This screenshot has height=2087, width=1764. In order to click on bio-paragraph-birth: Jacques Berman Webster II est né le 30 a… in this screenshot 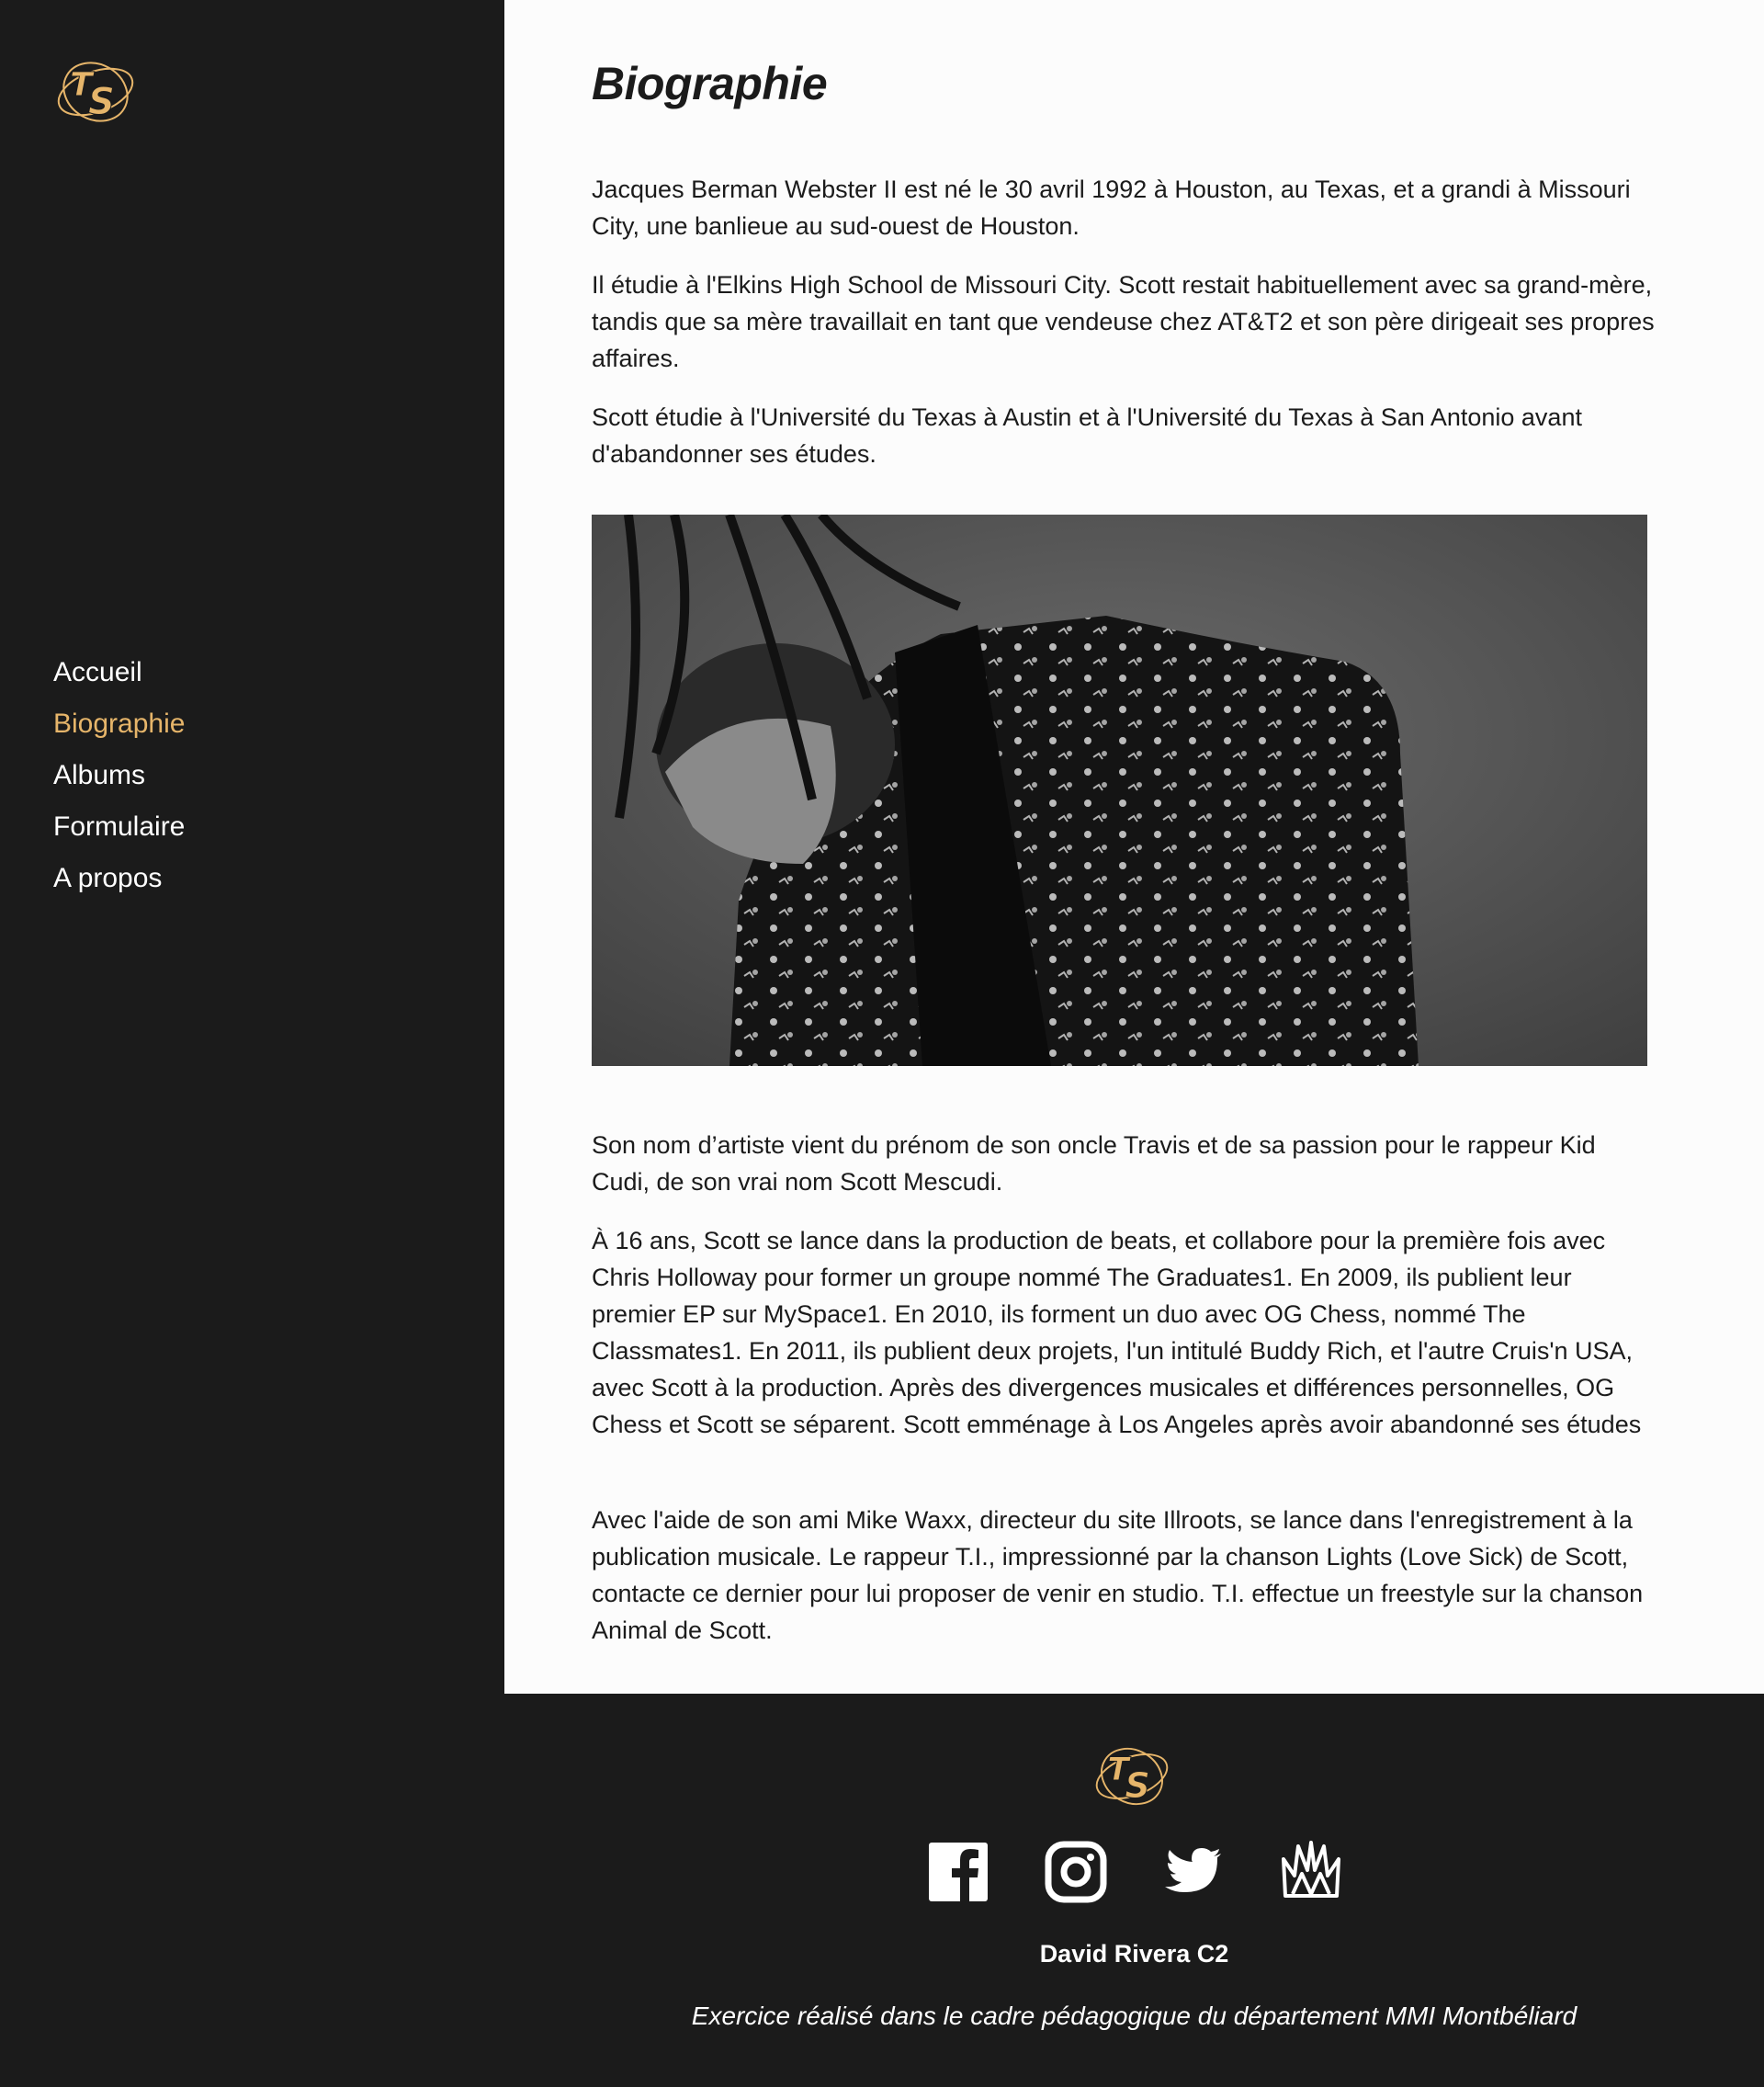, I will do `click(1111, 208)`.